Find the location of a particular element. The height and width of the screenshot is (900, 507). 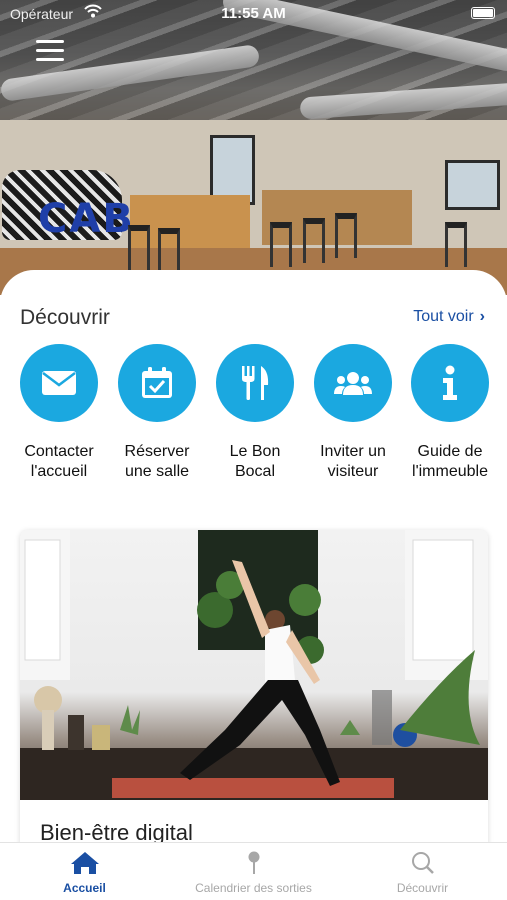

search-icon is located at coordinates (422, 863).